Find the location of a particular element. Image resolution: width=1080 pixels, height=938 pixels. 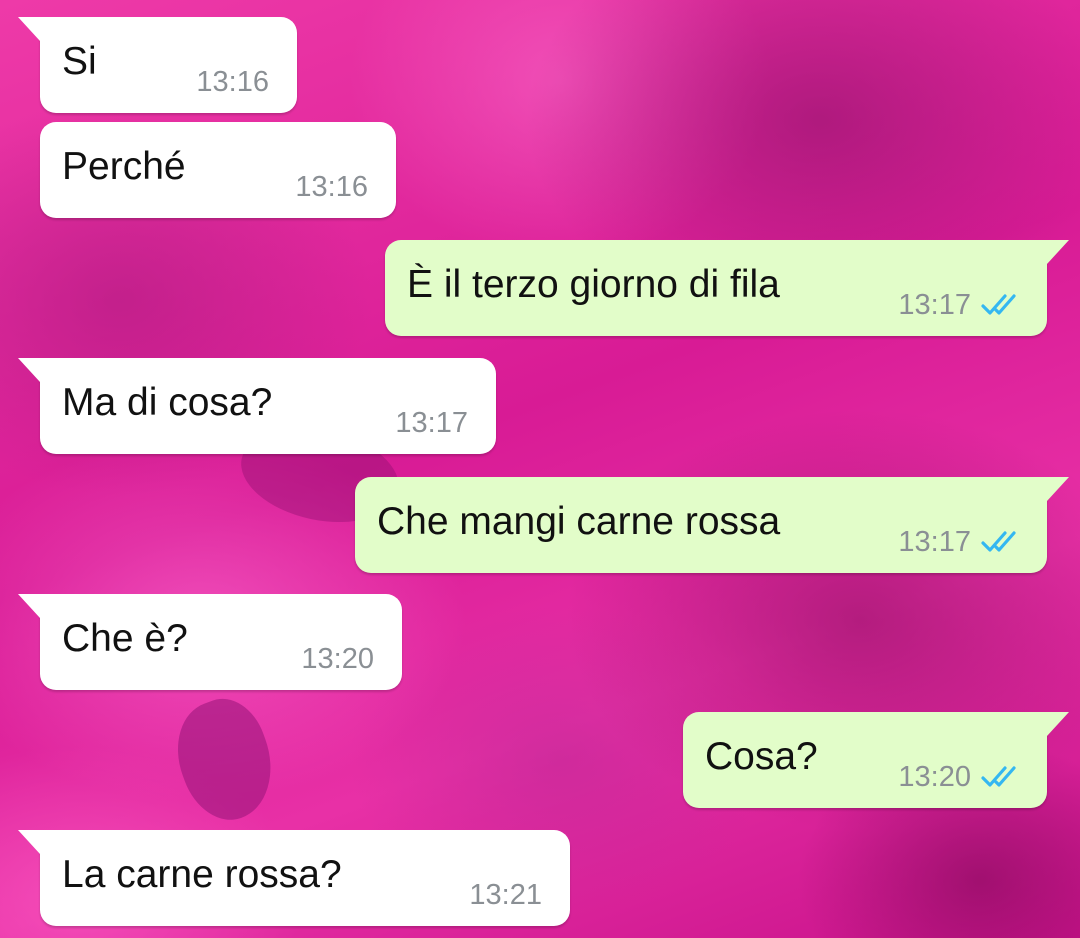

message-bubble-outgoing: È il terzo giorno di fila 13:17 is located at coordinates (727, 288).